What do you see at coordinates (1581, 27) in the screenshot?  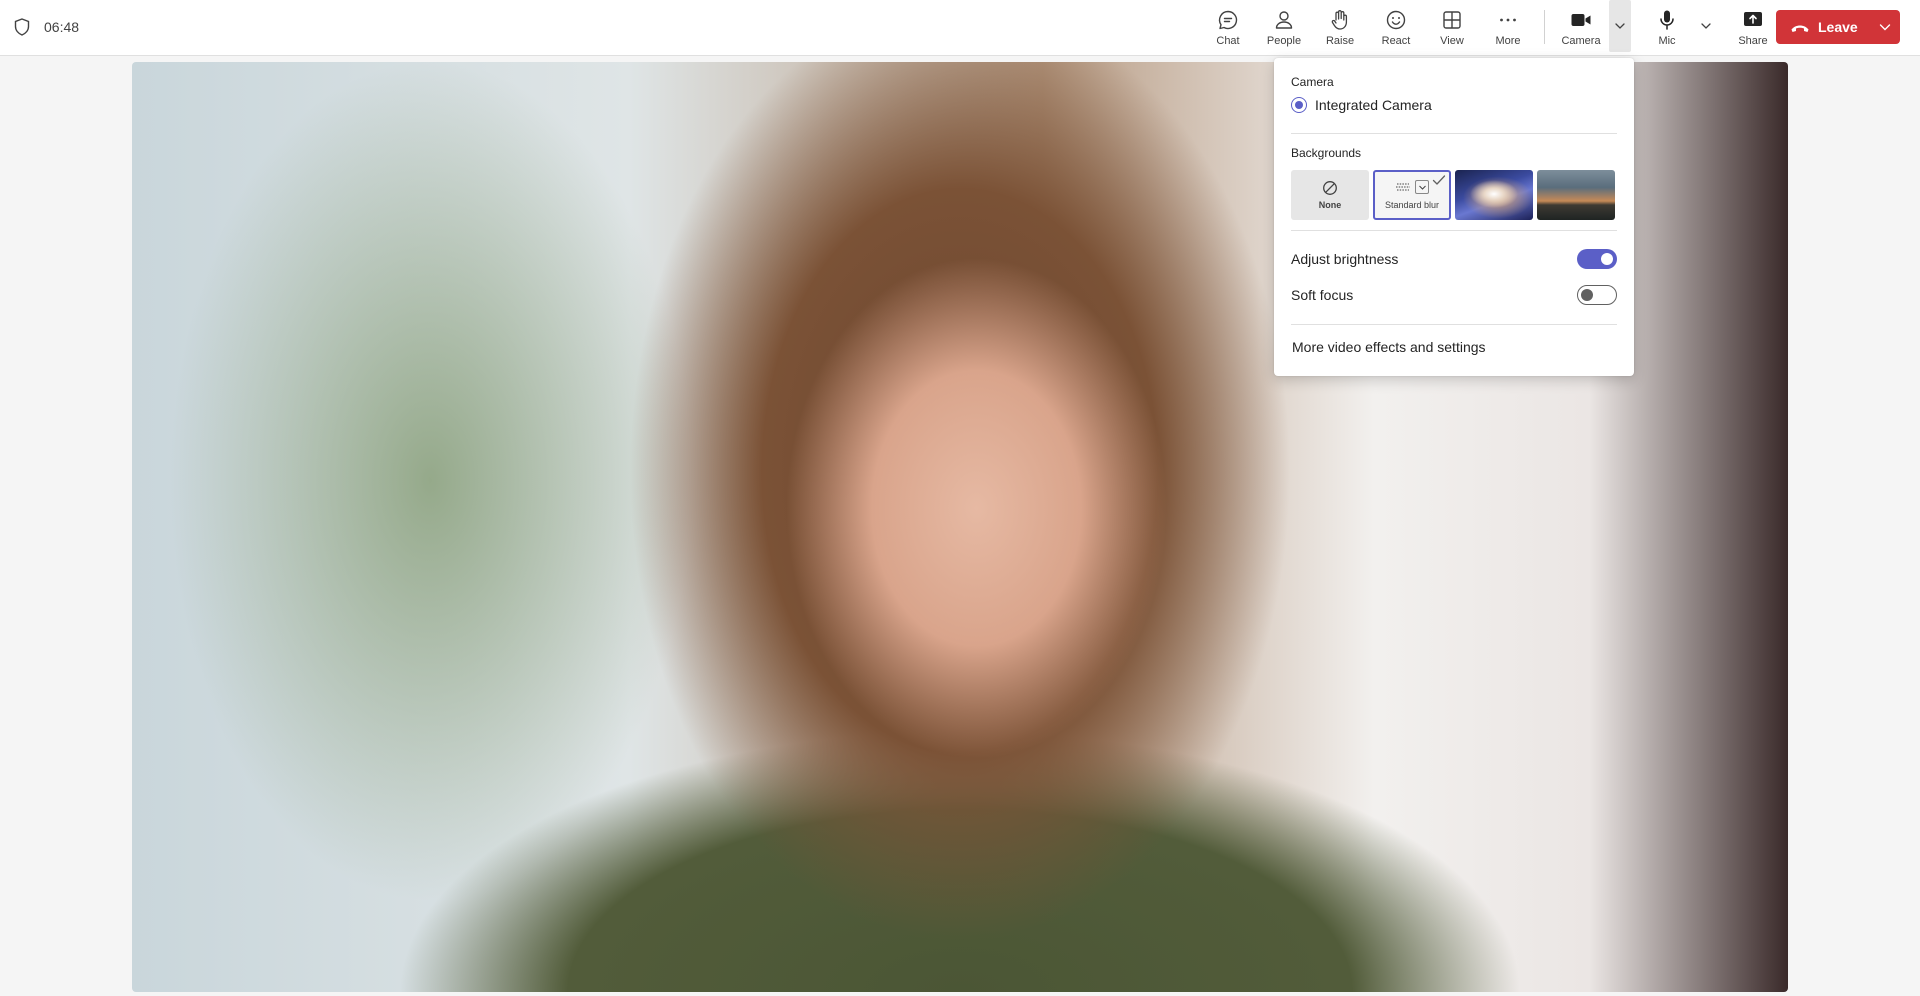 I see `camera-toggle-button: Camera` at bounding box center [1581, 27].